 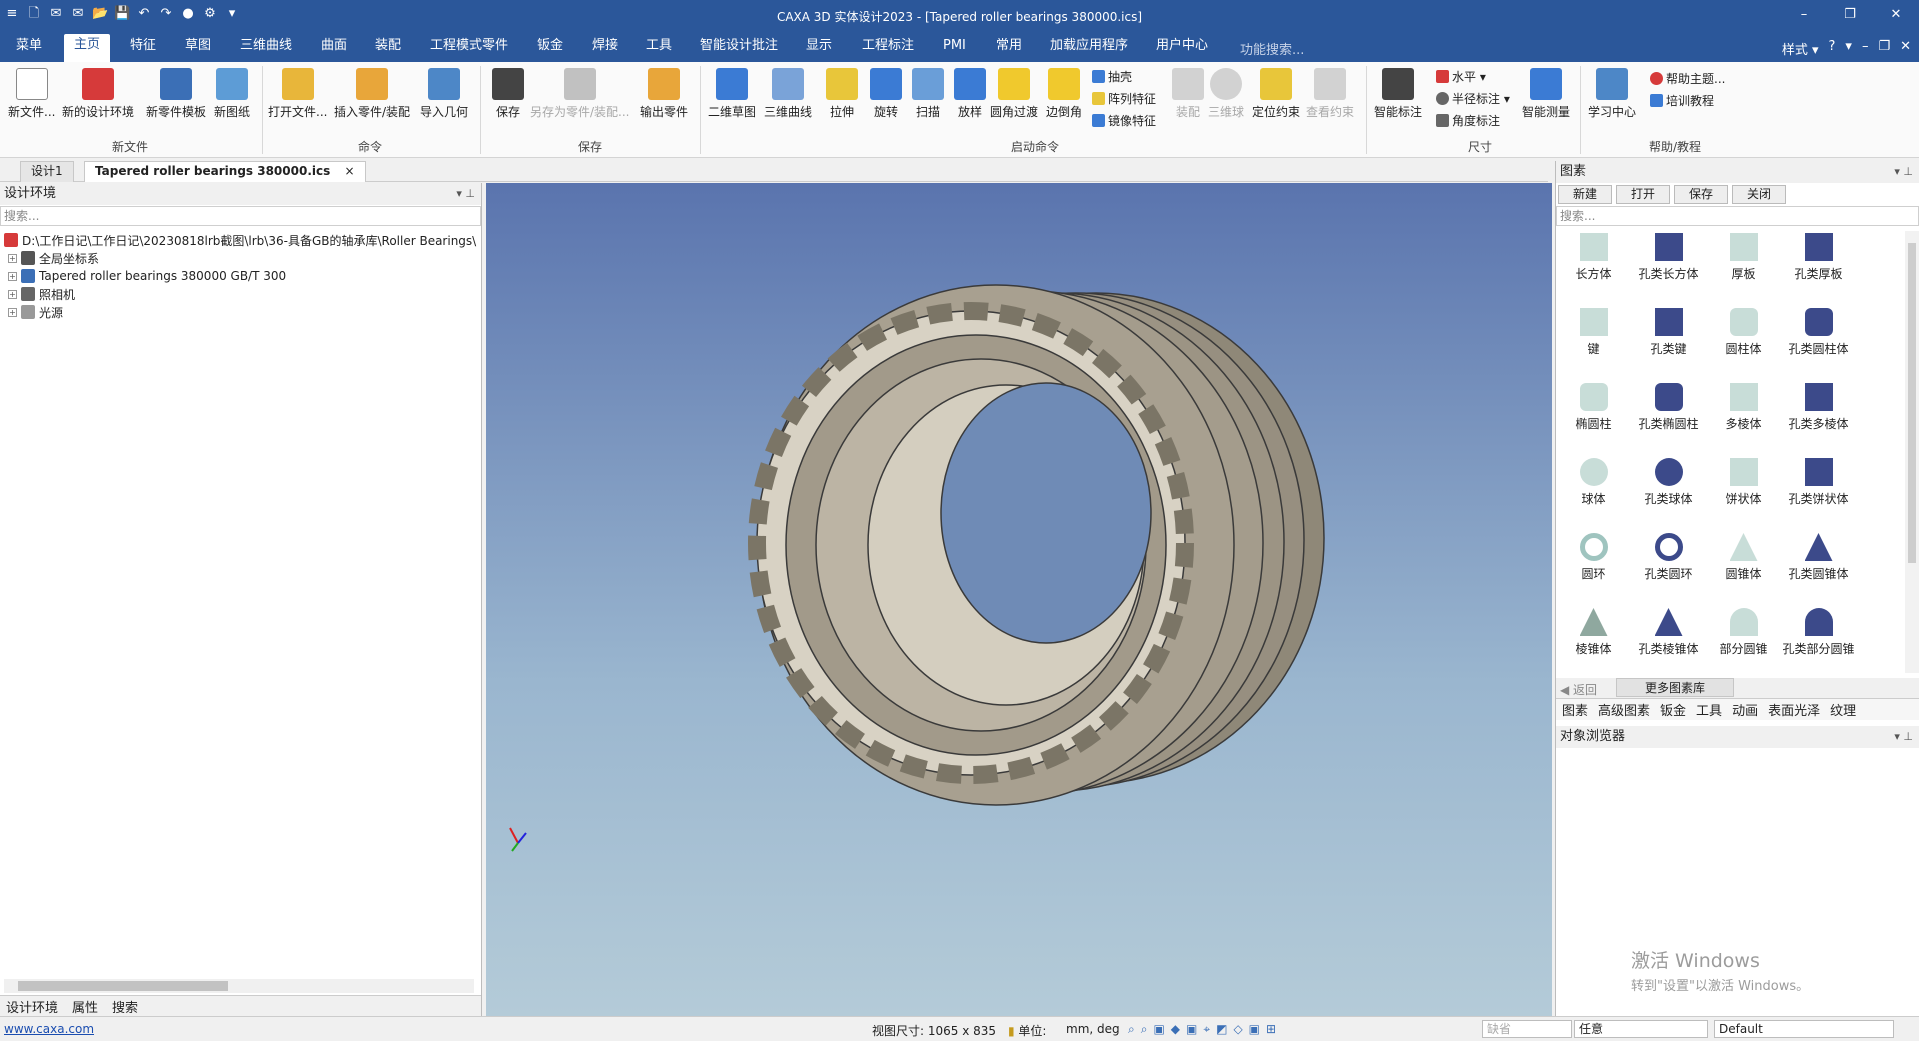 What do you see at coordinates (35, 312) in the screenshot?
I see `tree-item-light: + 光源` at bounding box center [35, 312].